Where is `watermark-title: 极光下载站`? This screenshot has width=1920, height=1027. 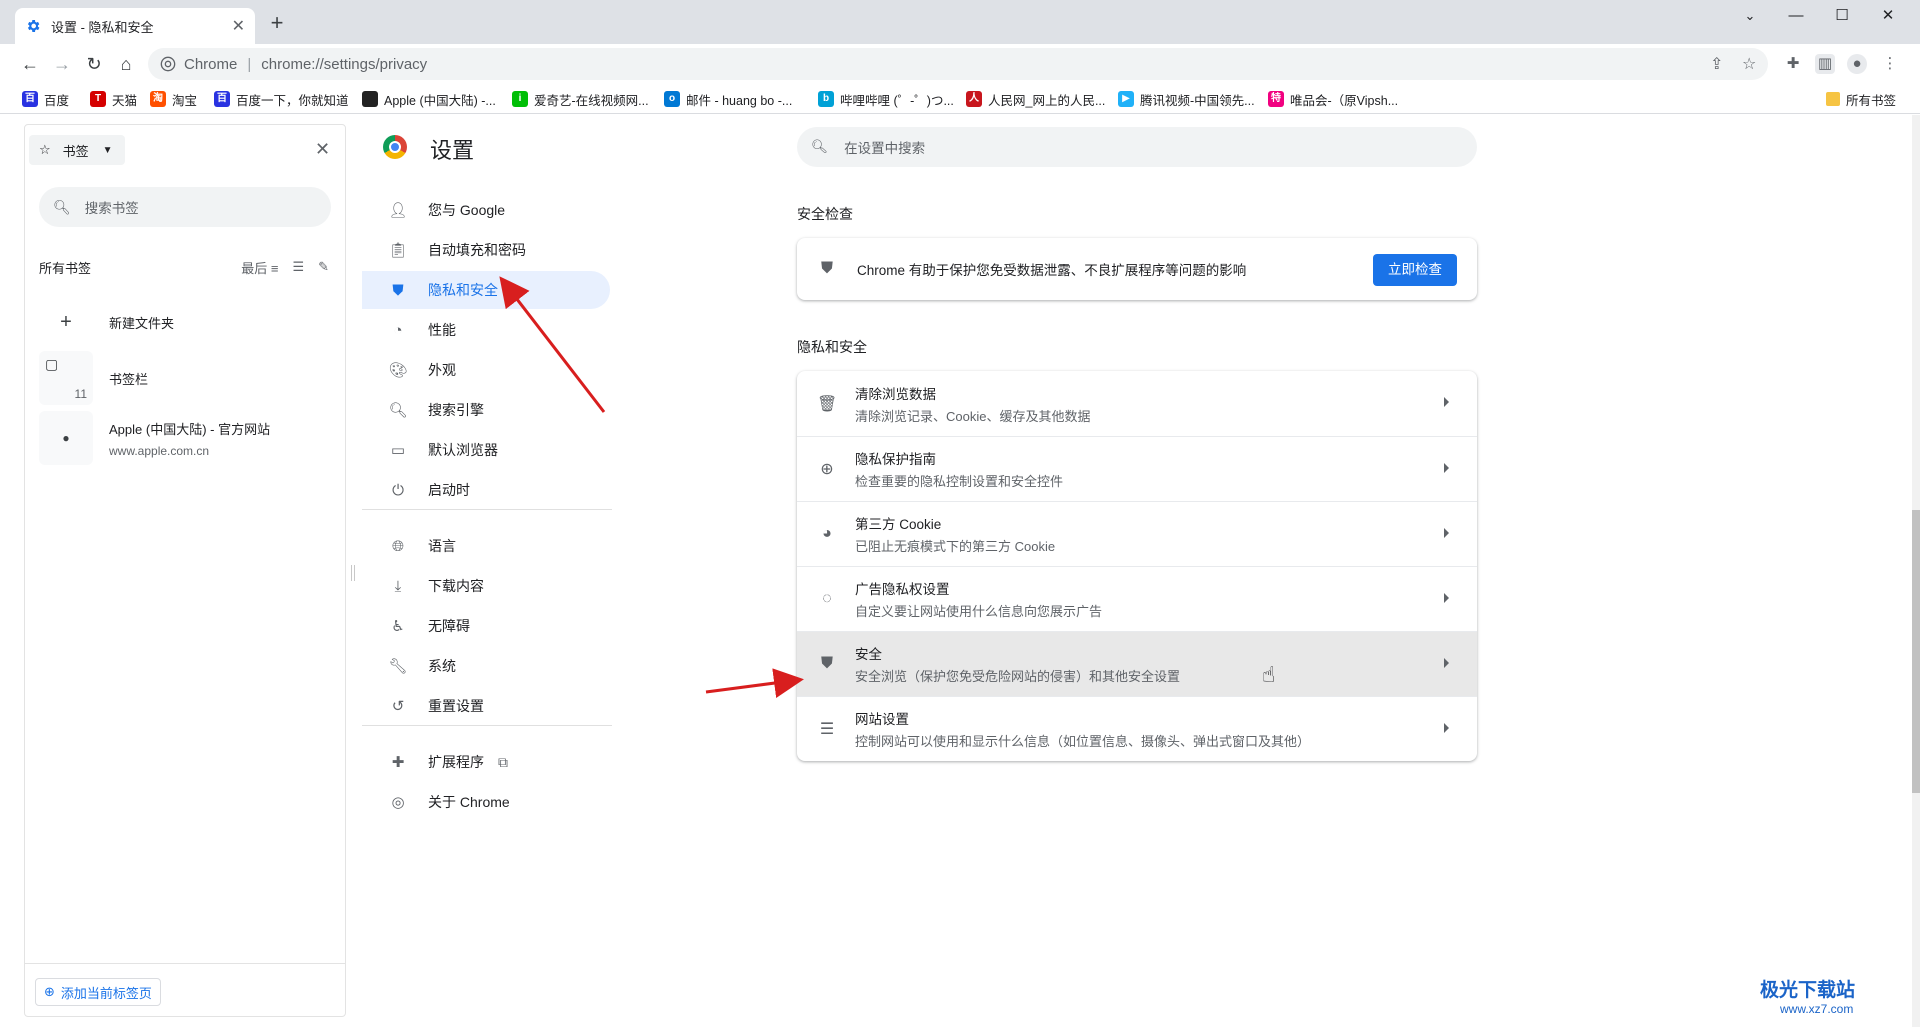 watermark-title: 极光下载站 is located at coordinates (1808, 990).